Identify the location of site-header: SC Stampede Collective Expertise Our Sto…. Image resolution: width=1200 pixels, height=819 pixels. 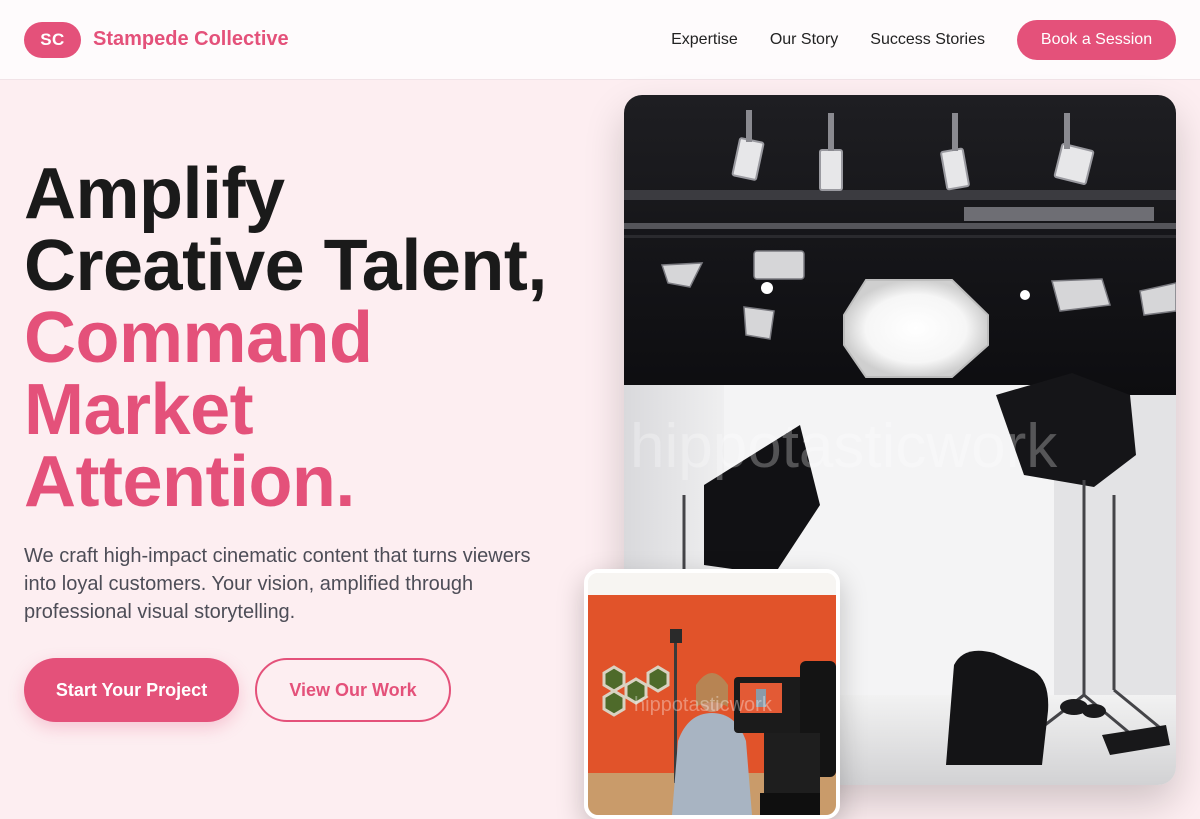
(600, 40).